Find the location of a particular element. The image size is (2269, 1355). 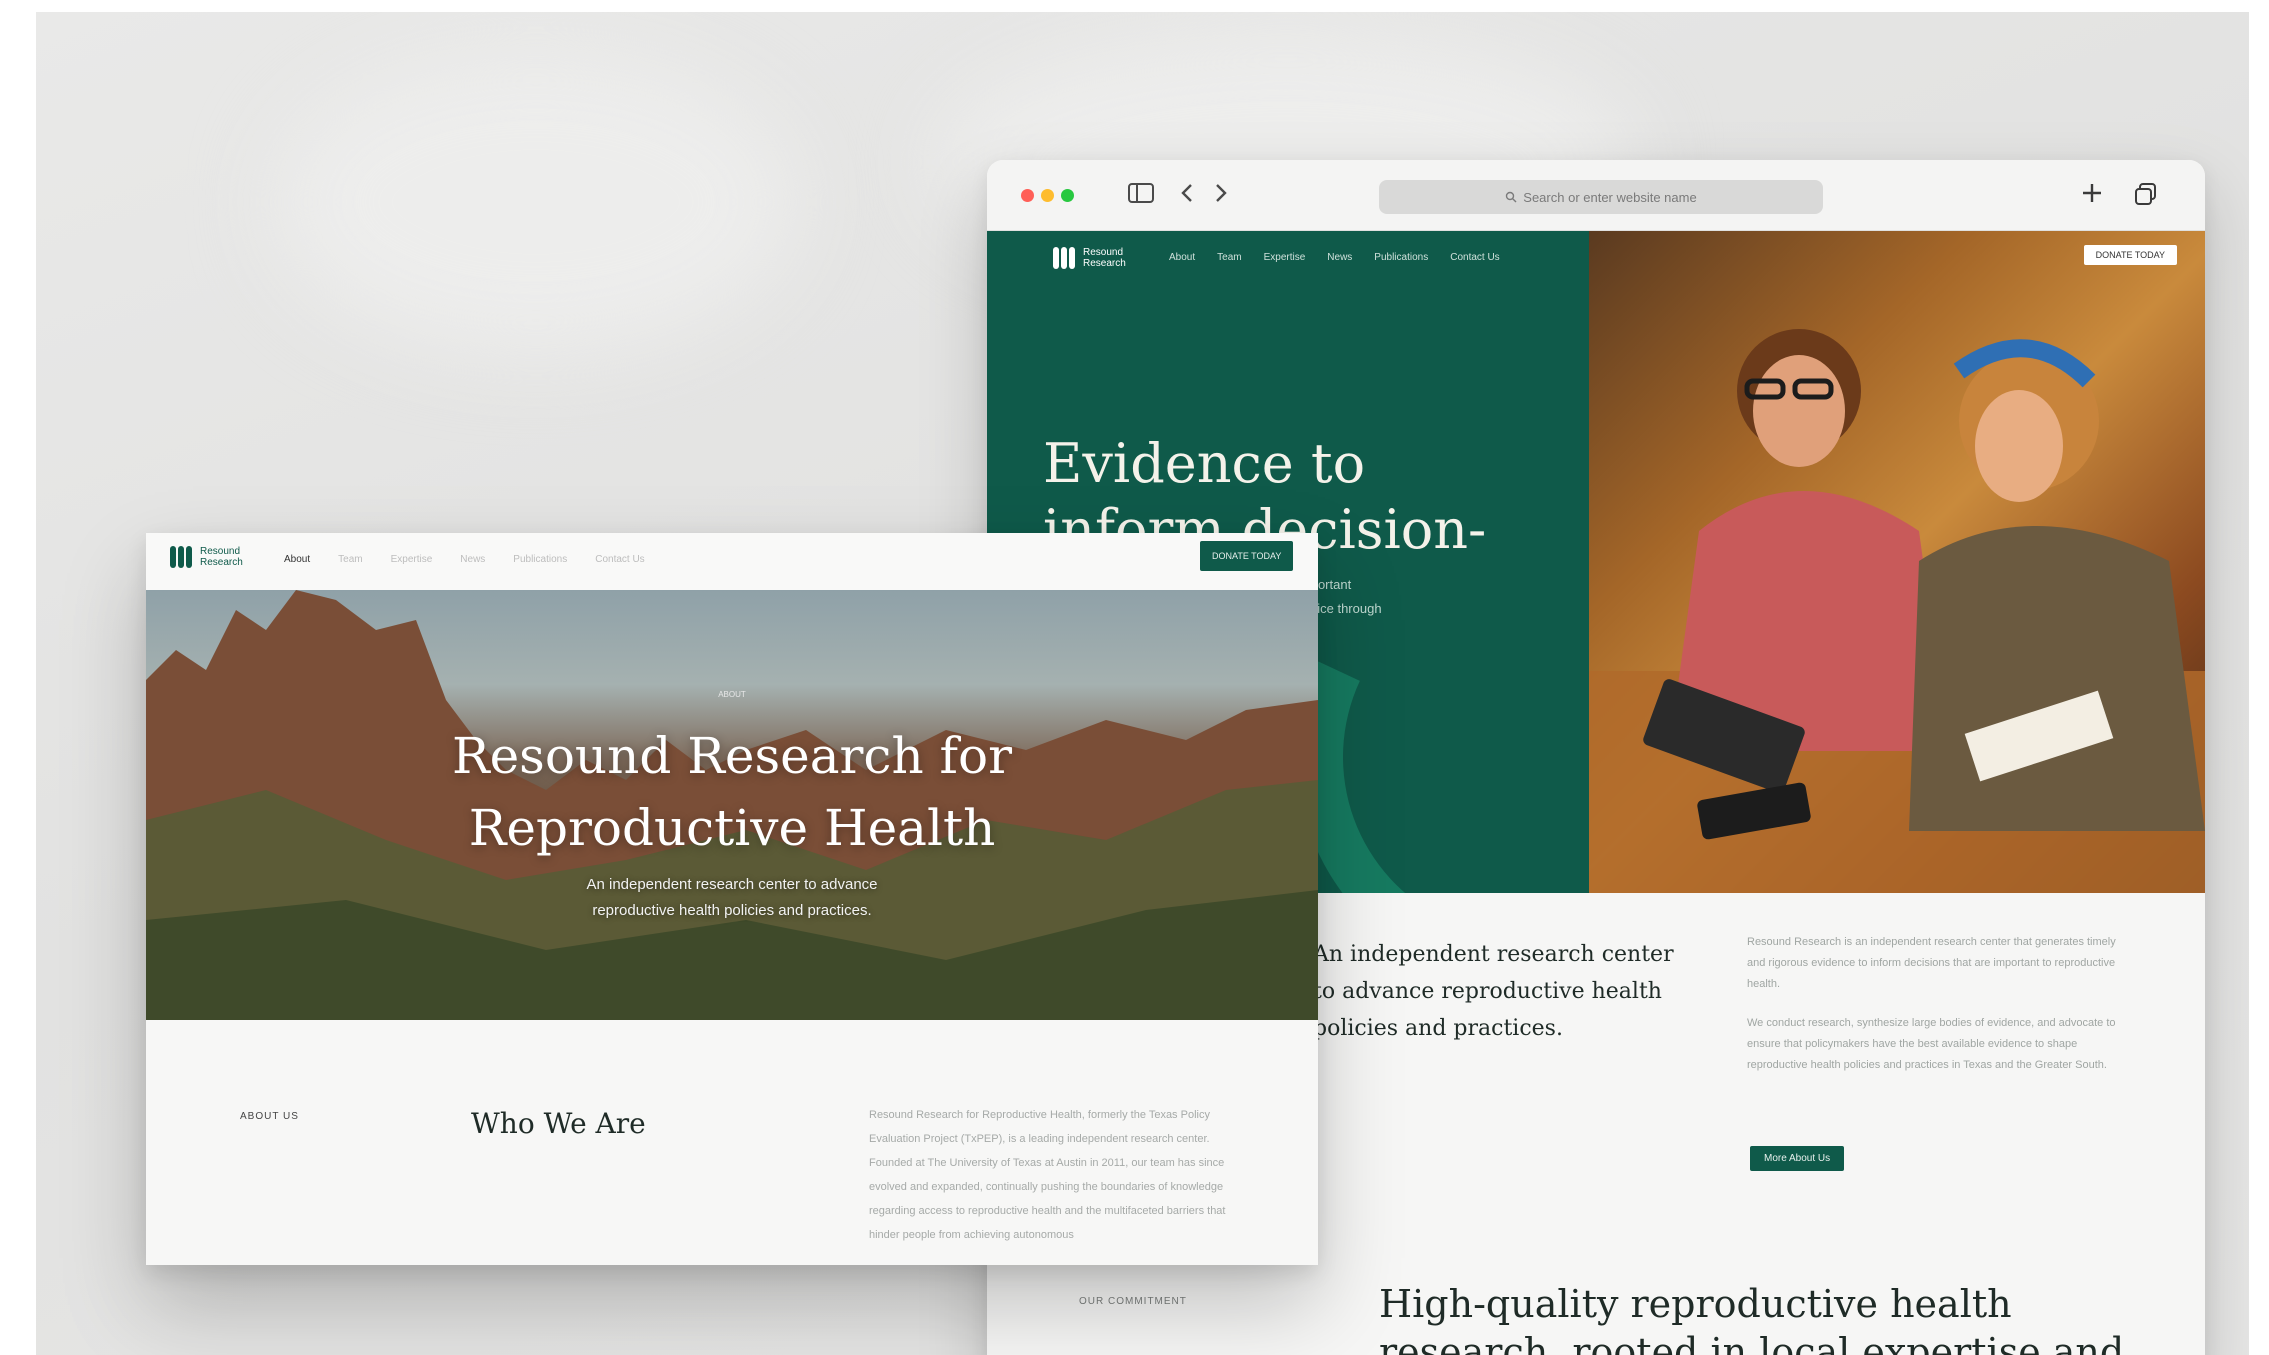

hero-title-line2: Reproductive Health is located at coordinates (732, 828).